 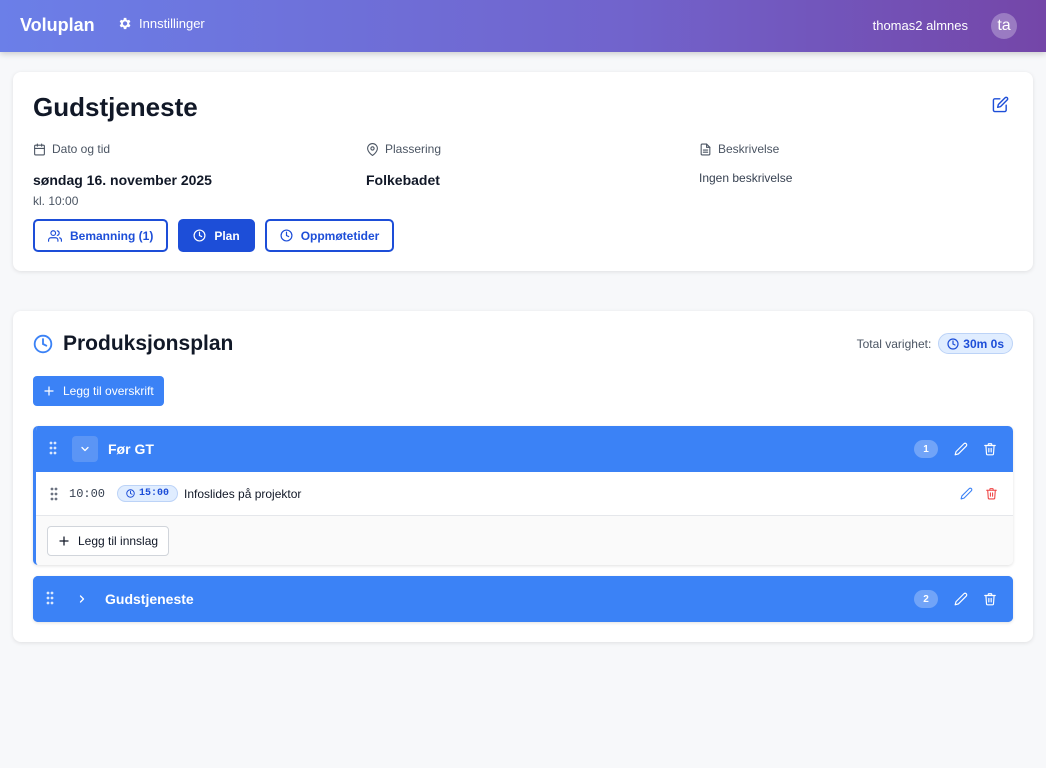 I want to click on chevron-right-icon, so click(x=82, y=599).